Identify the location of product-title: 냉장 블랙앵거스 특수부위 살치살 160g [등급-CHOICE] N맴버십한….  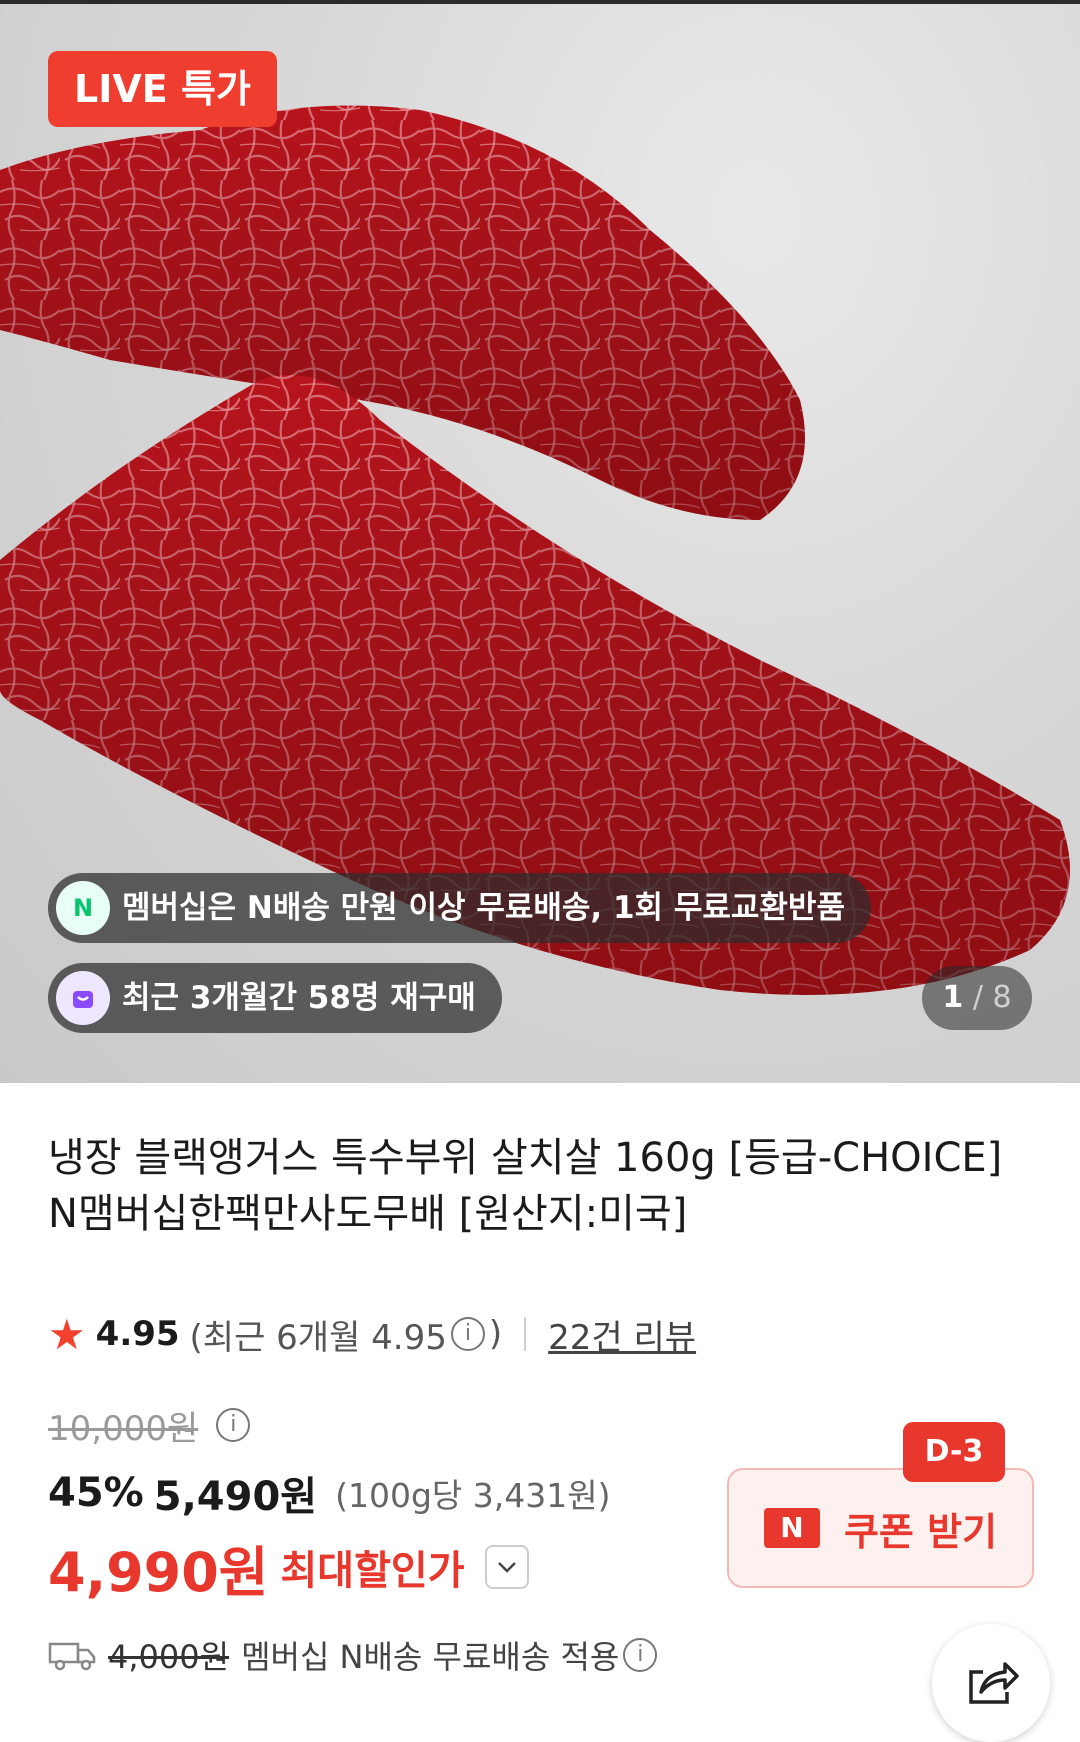
(525, 1186).